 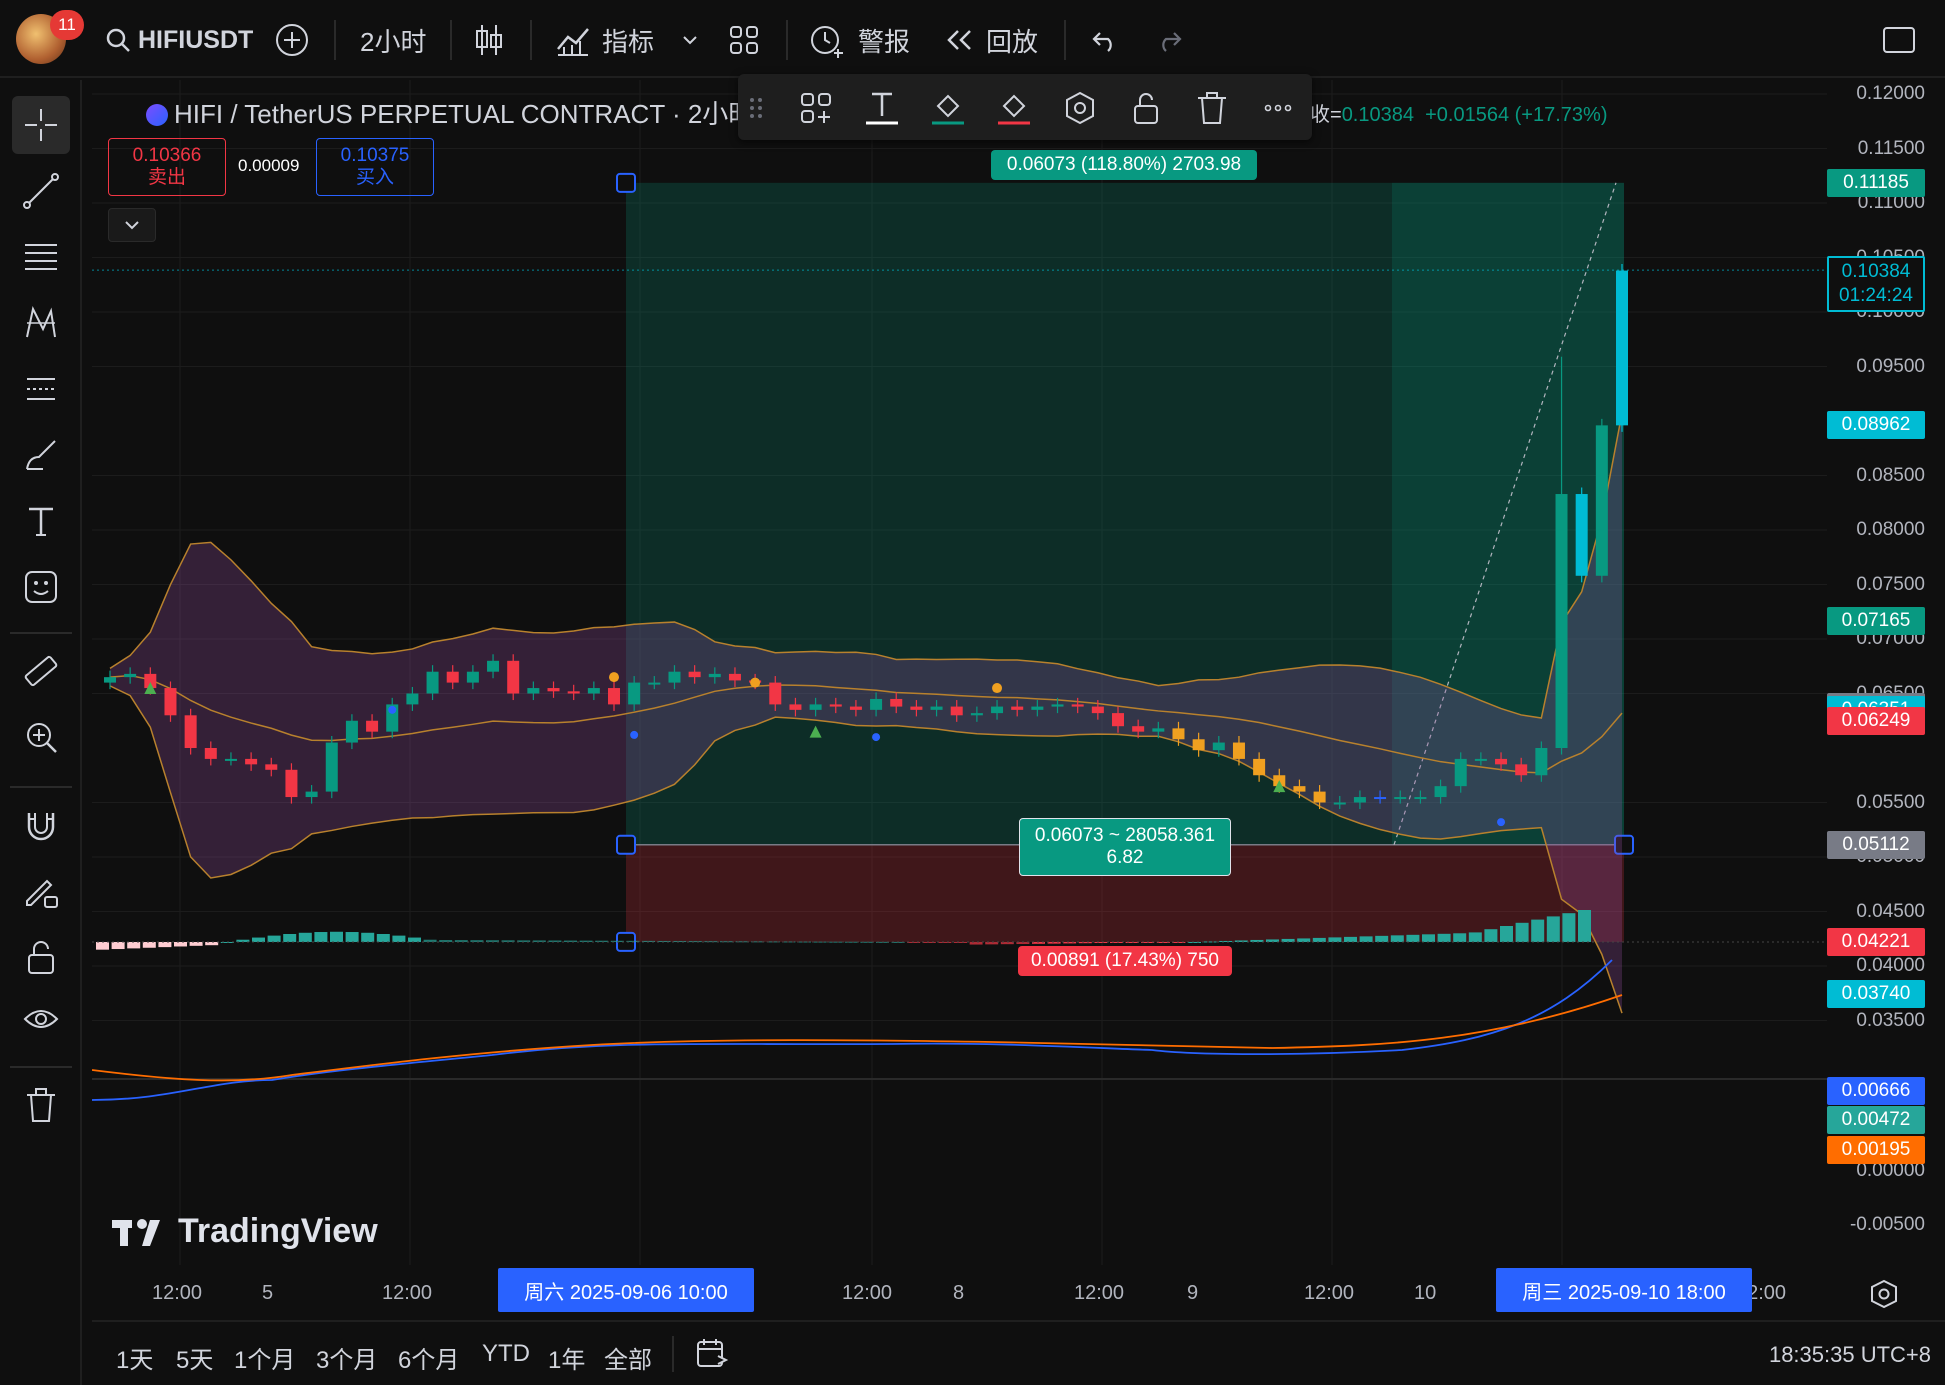 I want to click on drag-dots-icon, so click(x=756, y=108).